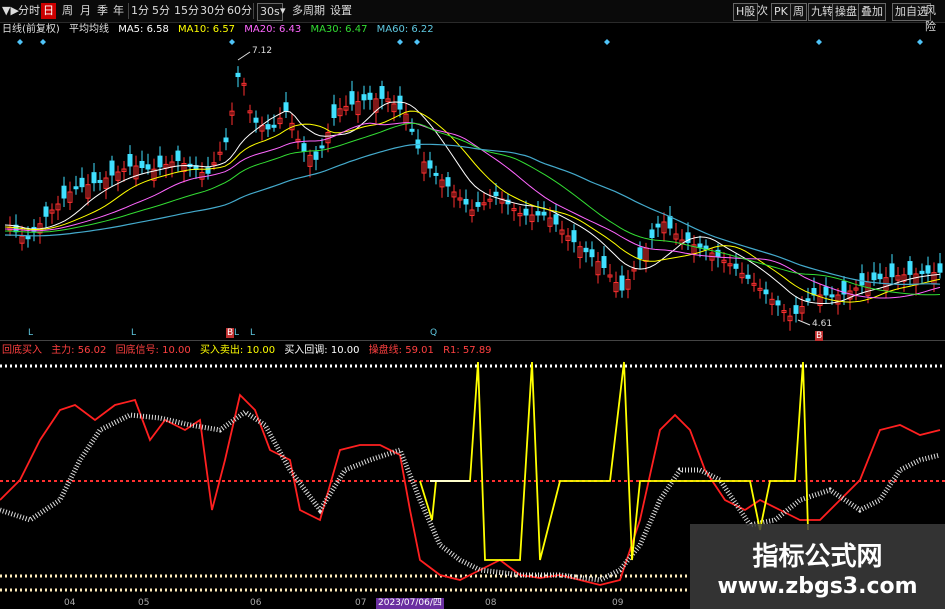 This screenshot has height=609, width=945. I want to click on indicator-legend-item: 回底信号: 10.00, so click(153, 350).